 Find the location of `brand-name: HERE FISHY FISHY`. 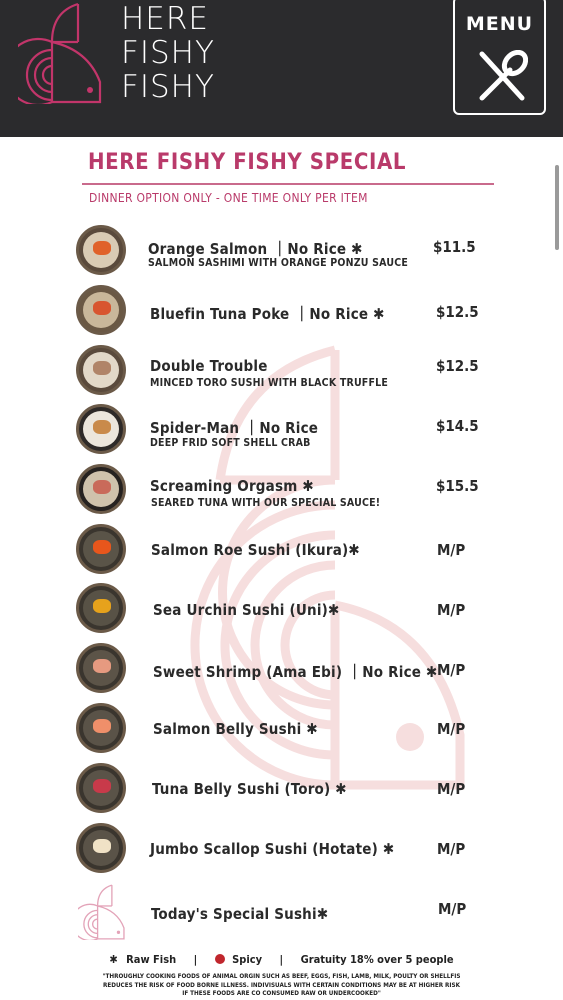

brand-name: HERE FISHY FISHY is located at coordinates (168, 53).